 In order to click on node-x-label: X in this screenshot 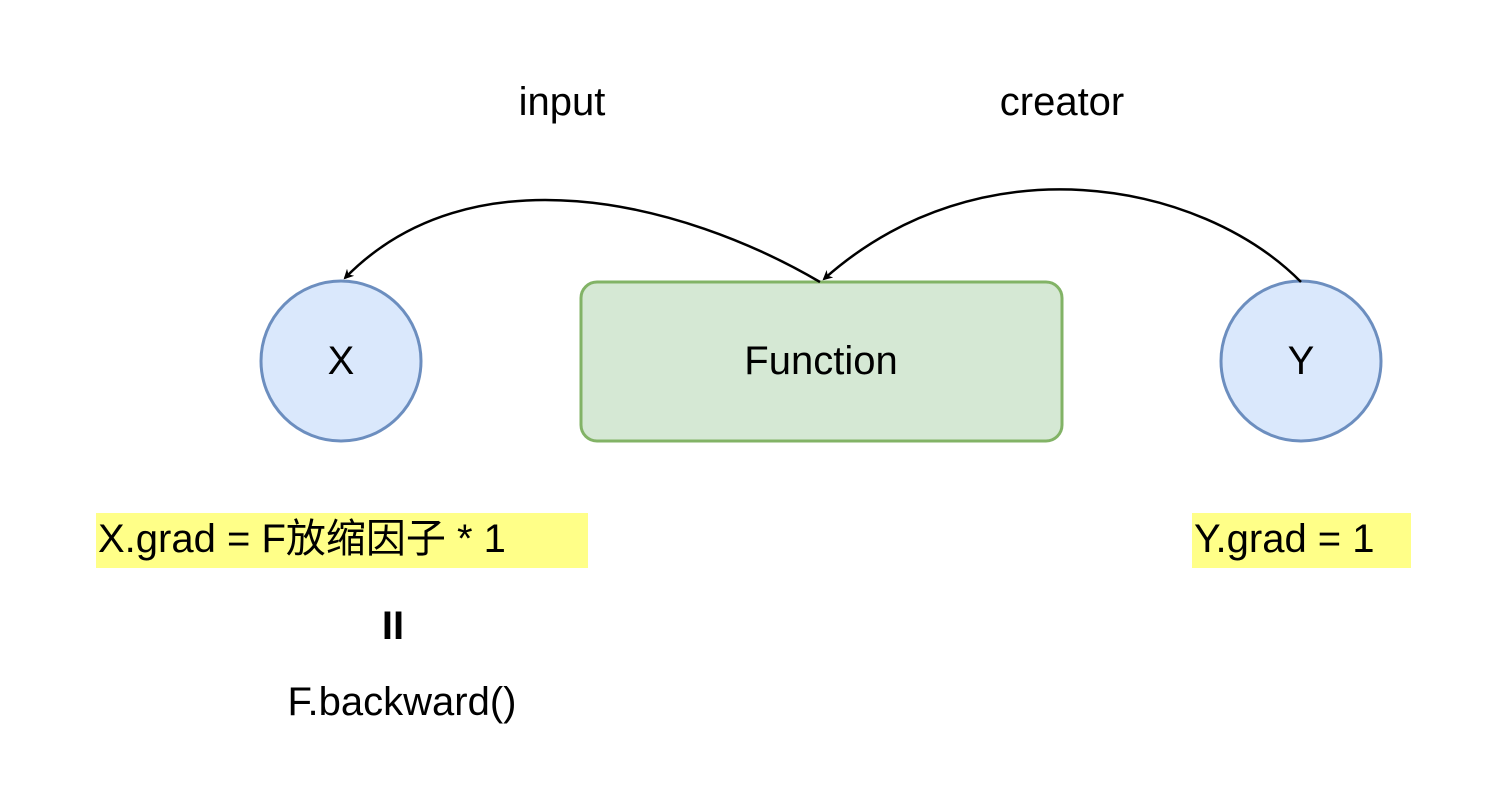, I will do `click(341, 361)`.